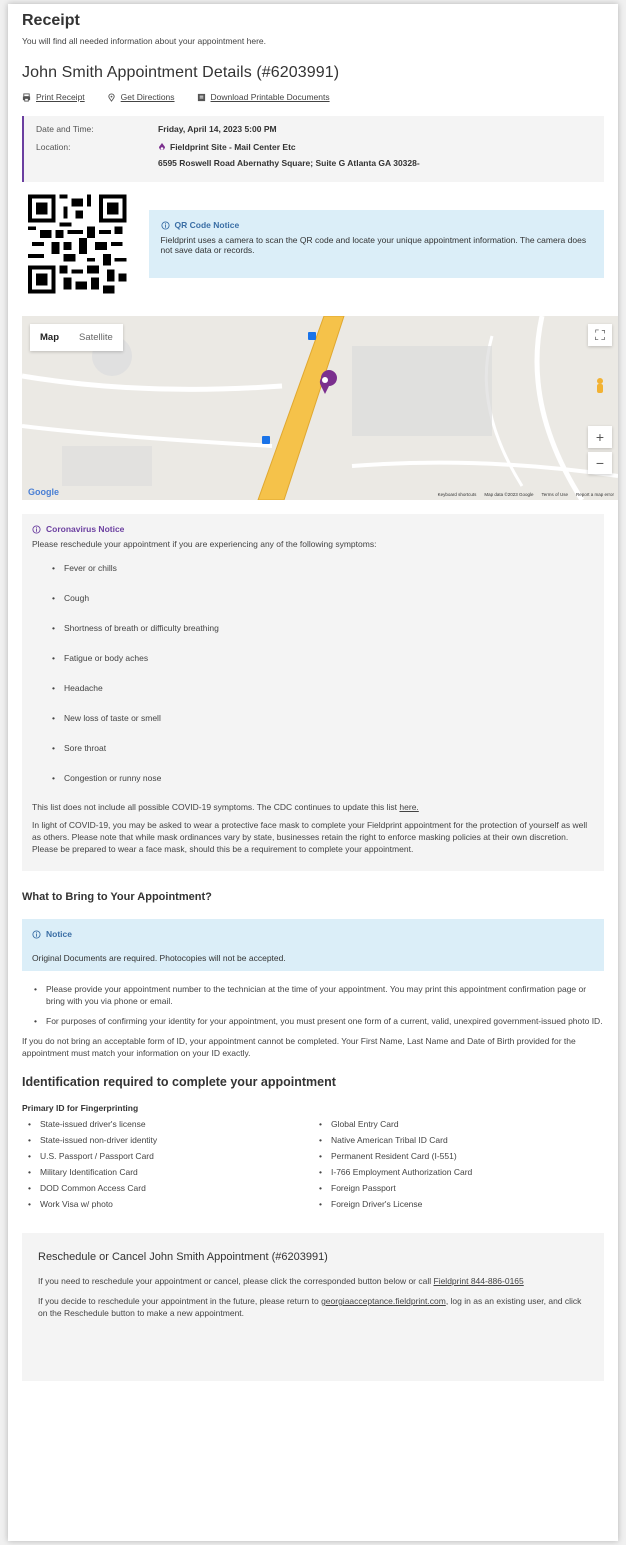 This screenshot has width=626, height=1545. I want to click on list-item: I-766 Employment Authorization Card, so click(461, 1172).